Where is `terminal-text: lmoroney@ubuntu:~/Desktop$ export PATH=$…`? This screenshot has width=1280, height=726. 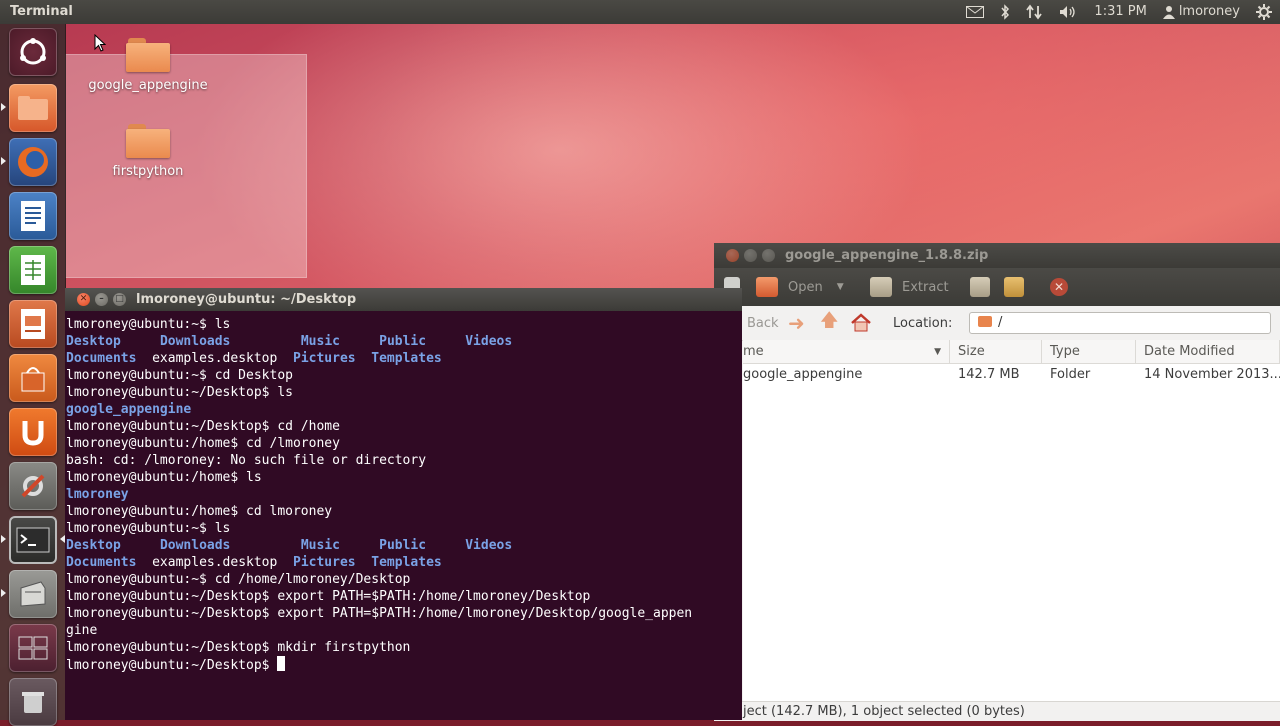
terminal-text: lmoroney@ubuntu:~/Desktop$ export PATH=$… is located at coordinates (328, 596).